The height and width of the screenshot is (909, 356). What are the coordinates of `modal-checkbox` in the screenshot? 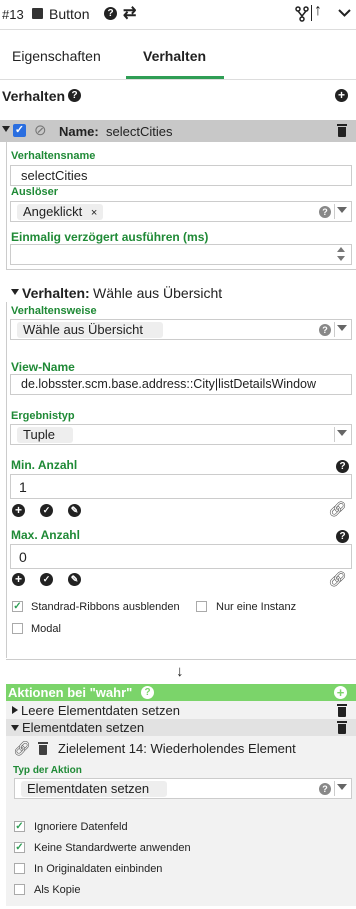 It's located at (17, 628).